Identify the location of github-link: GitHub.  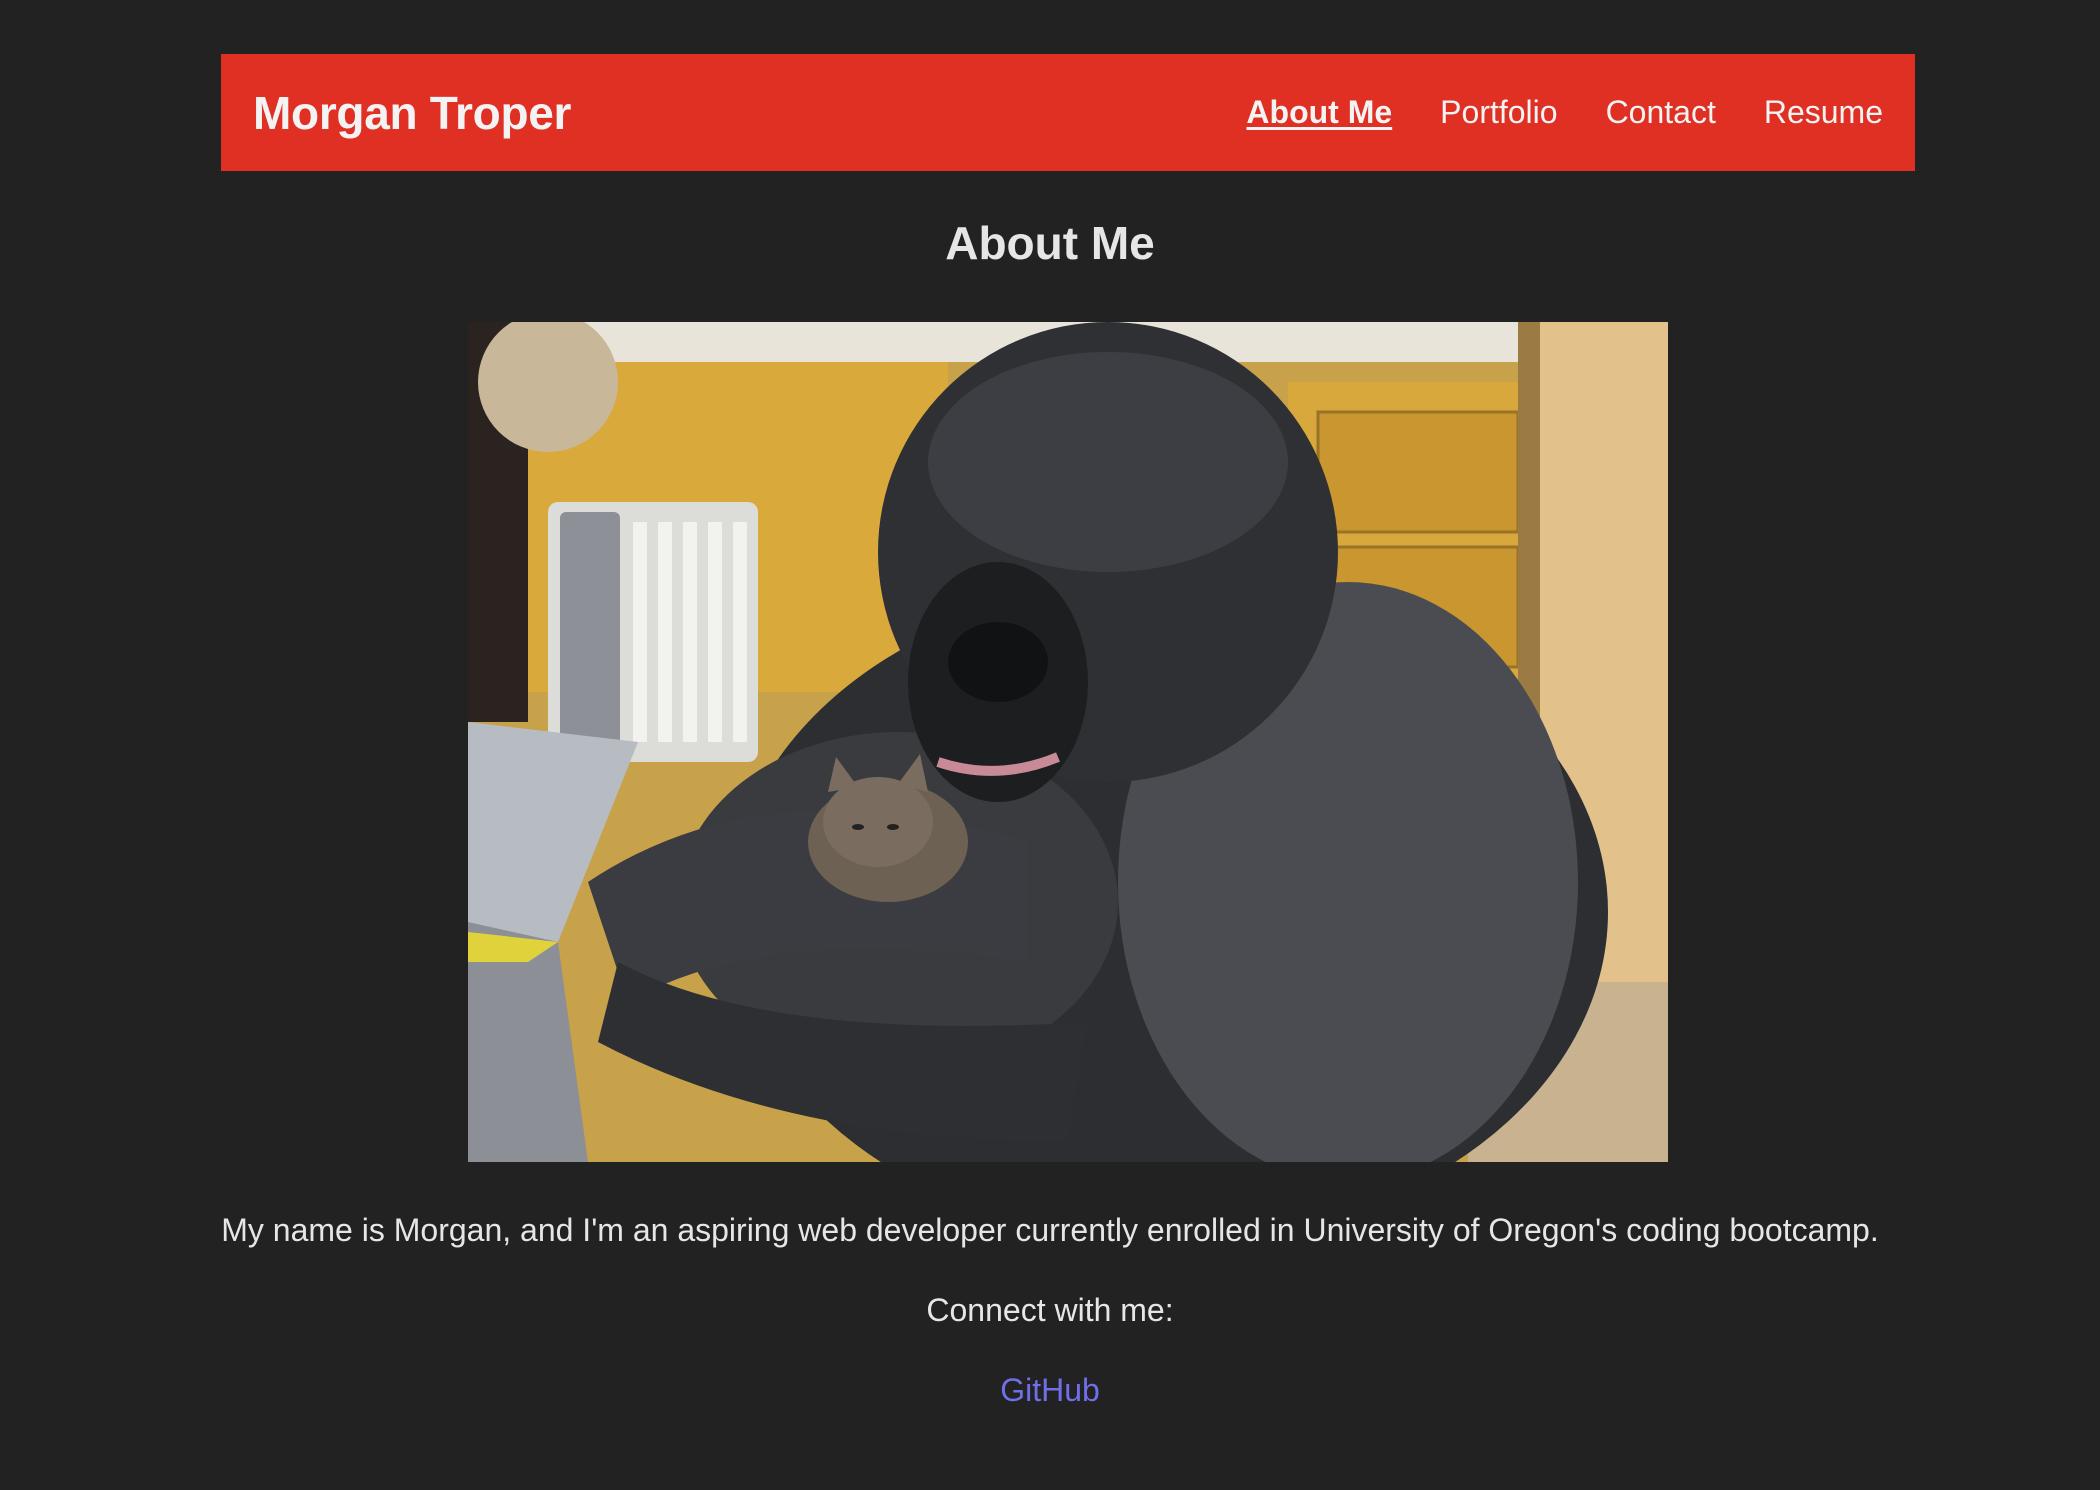
(1050, 1390).